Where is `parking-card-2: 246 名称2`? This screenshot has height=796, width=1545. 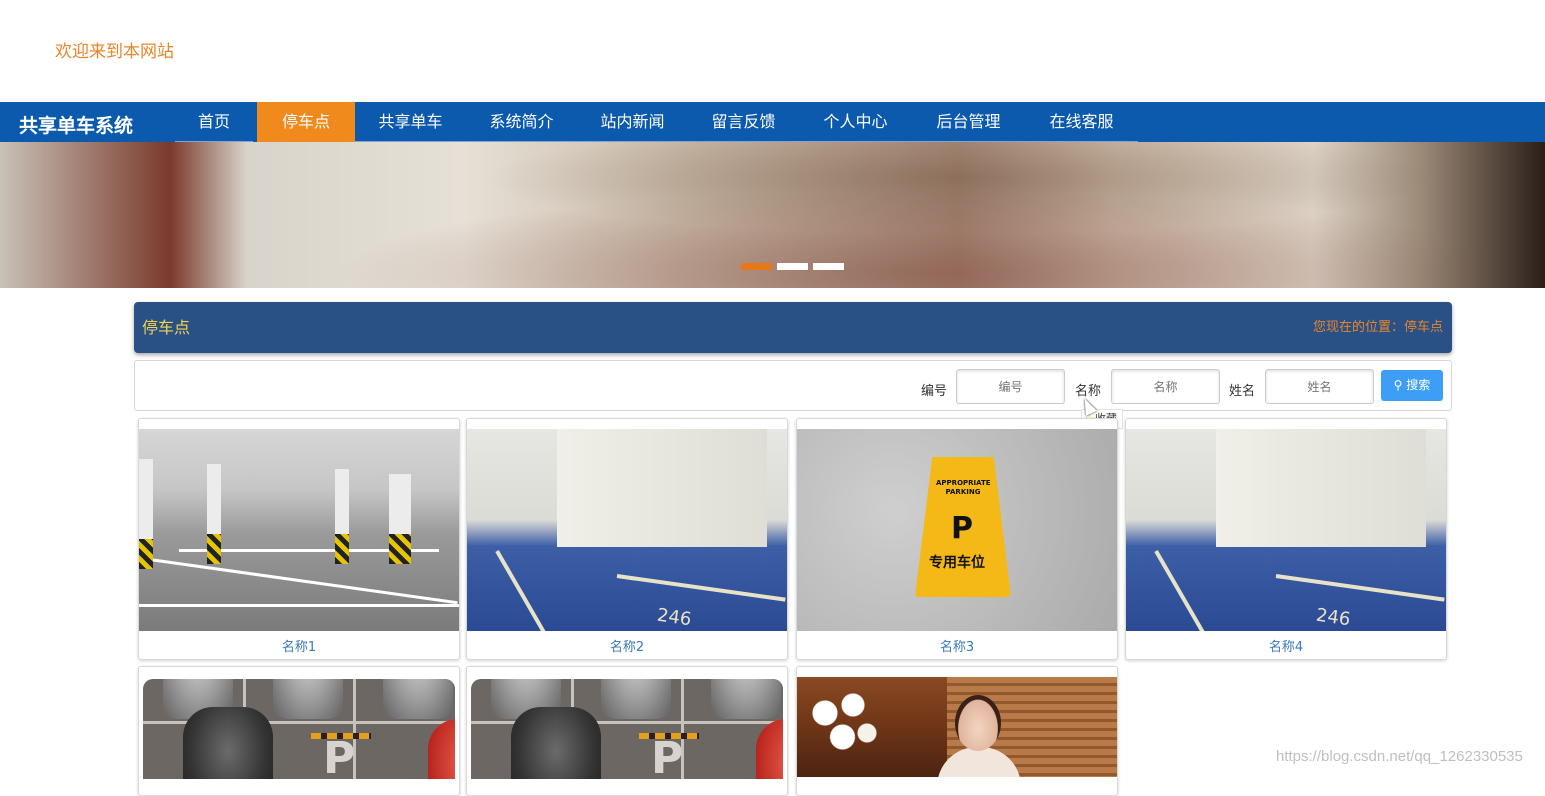 parking-card-2: 246 名称2 is located at coordinates (627, 539).